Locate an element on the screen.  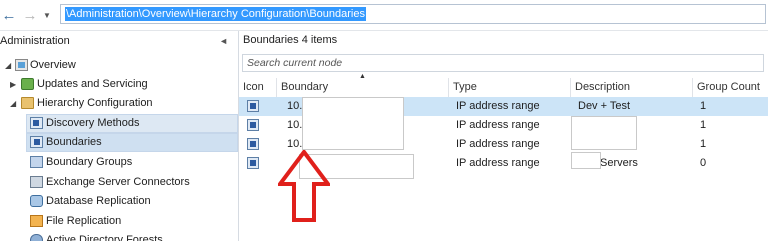
column-header-icon: Icon is located at coordinates (258, 87).